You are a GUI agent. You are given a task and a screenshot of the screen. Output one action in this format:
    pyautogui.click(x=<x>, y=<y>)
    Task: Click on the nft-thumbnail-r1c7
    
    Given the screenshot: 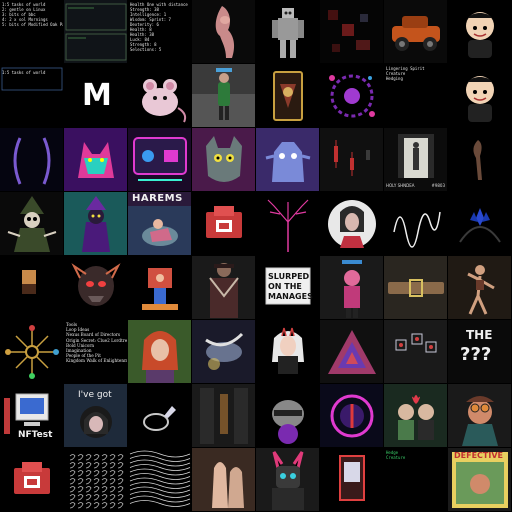 What is the action you would take?
    pyautogui.click(x=480, y=96)
    